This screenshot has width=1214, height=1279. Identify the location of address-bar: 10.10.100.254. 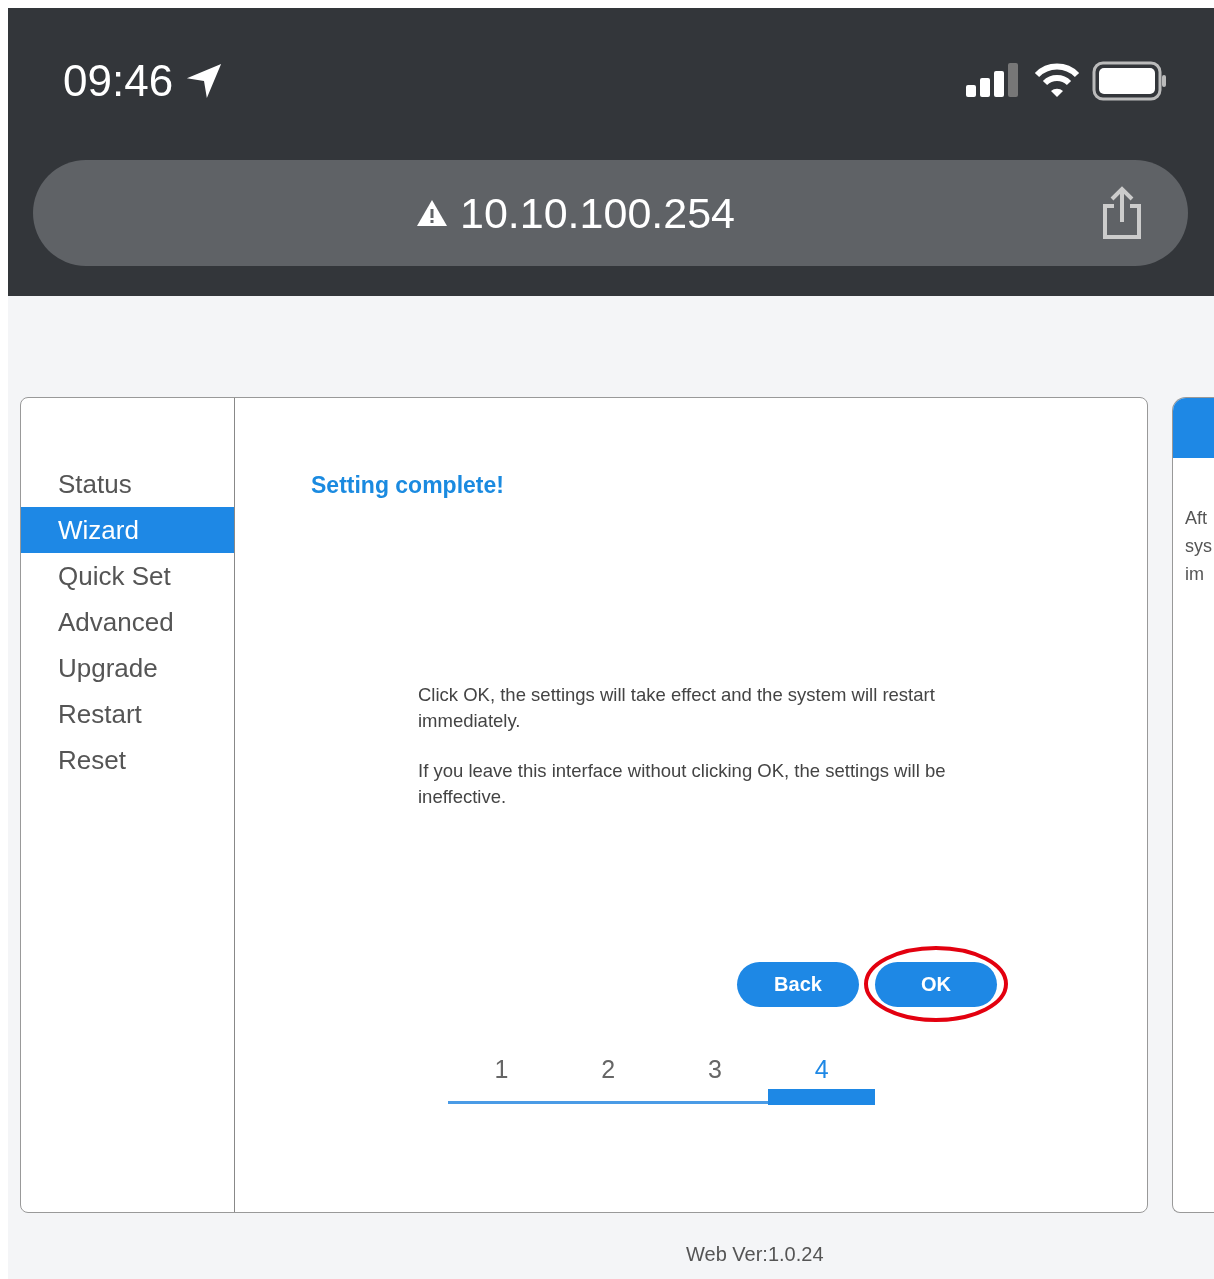
(610, 213).